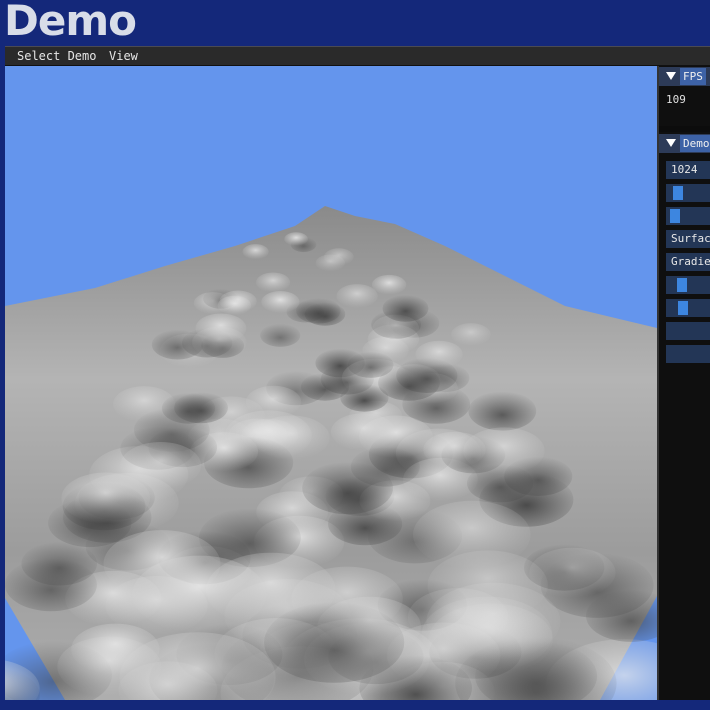 Image resolution: width=710 pixels, height=710 pixels. I want to click on resolution-value: 1024, so click(684, 169).